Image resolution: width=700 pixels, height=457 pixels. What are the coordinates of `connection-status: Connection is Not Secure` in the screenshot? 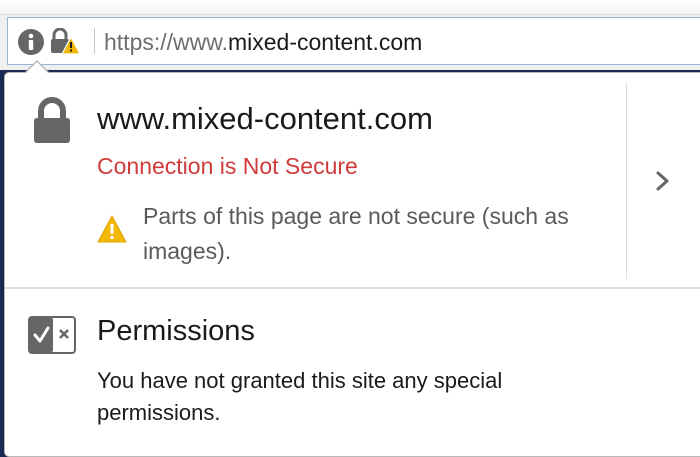 It's located at (227, 166).